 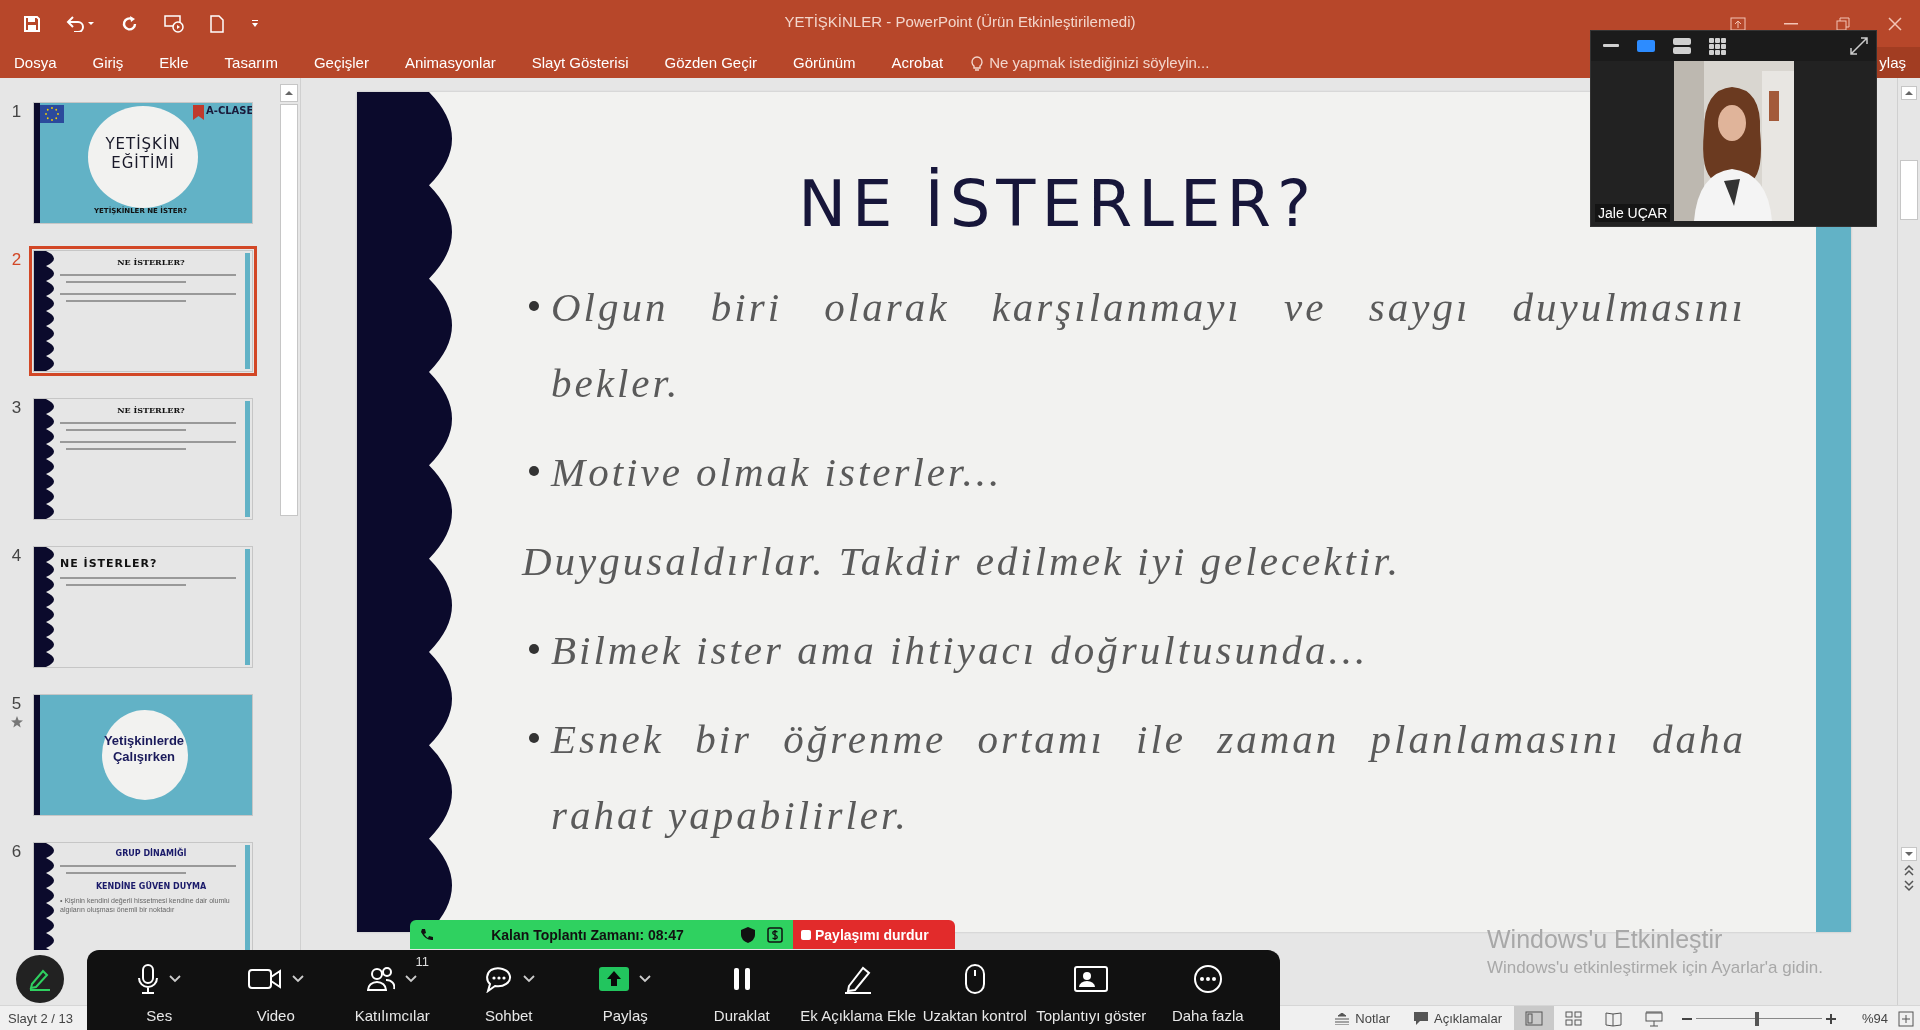 What do you see at coordinates (217, 23) in the screenshot?
I see `new-document-icon` at bounding box center [217, 23].